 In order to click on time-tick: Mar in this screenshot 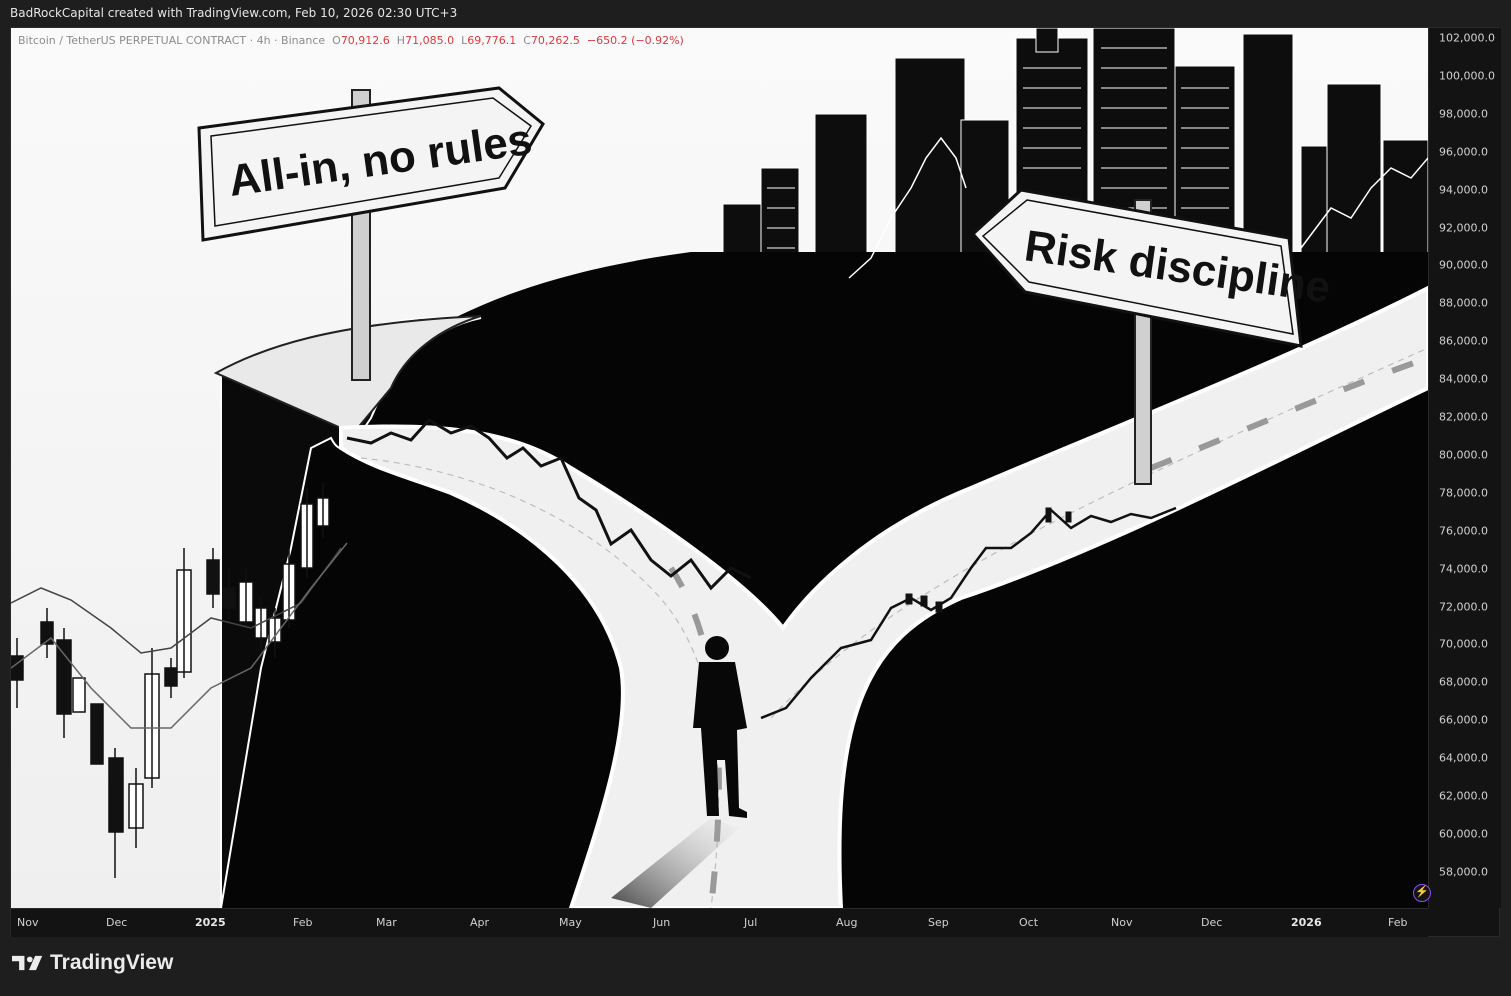, I will do `click(386, 922)`.